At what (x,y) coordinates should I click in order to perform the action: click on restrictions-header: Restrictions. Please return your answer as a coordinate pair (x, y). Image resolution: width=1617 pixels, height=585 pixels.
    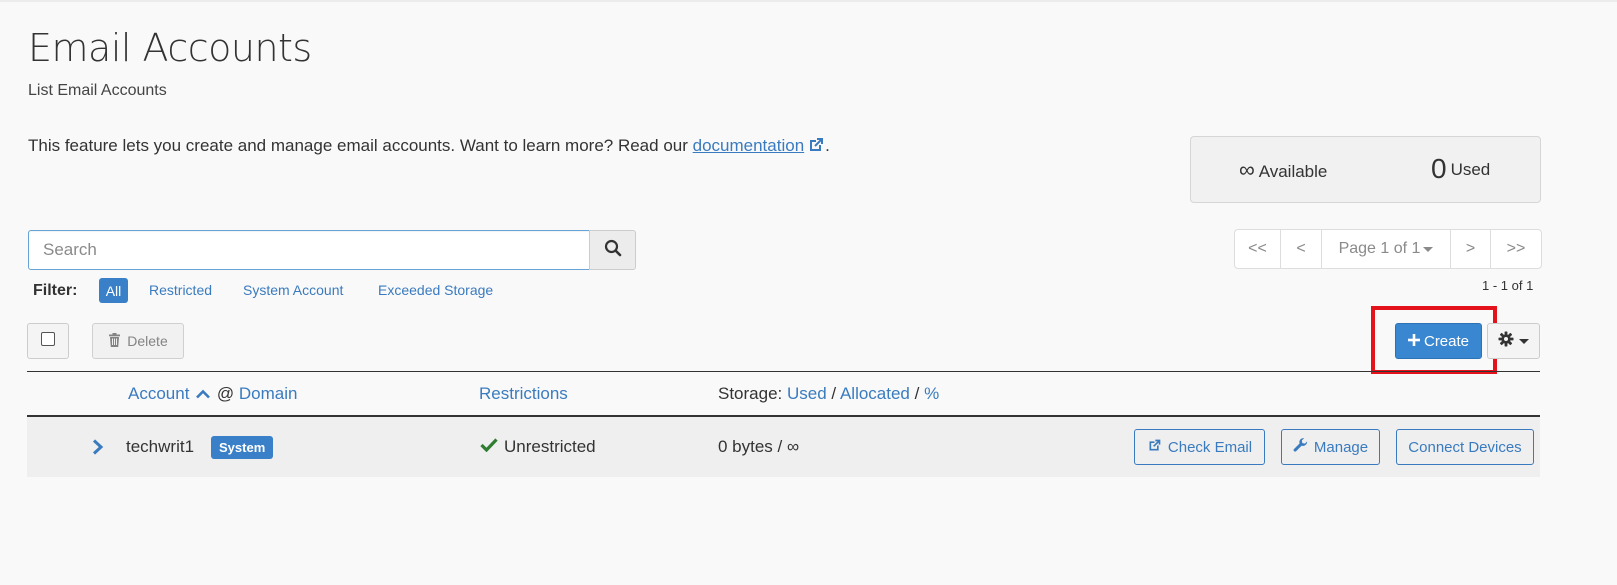
    Looking at the image, I should click on (523, 394).